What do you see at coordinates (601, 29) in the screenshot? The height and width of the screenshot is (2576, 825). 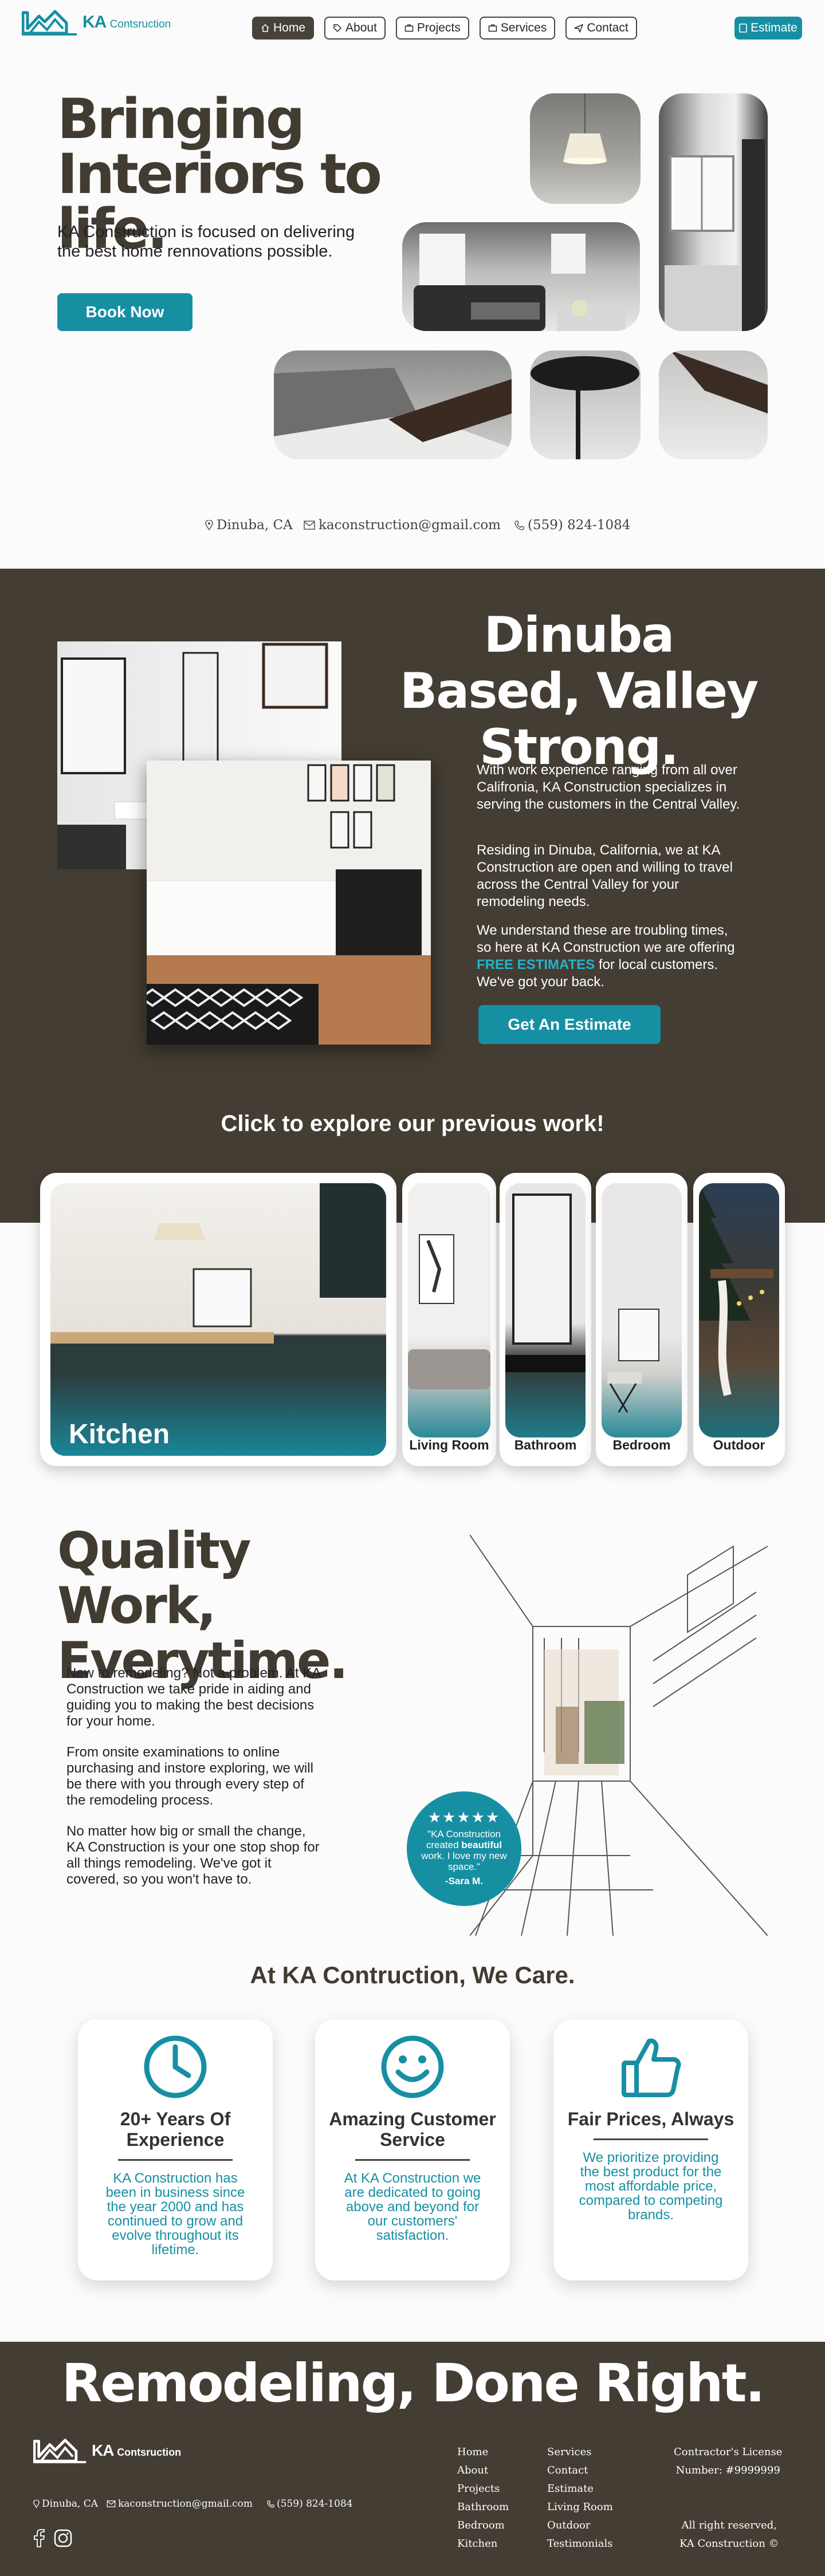 I see `nav-contact: Contact` at bounding box center [601, 29].